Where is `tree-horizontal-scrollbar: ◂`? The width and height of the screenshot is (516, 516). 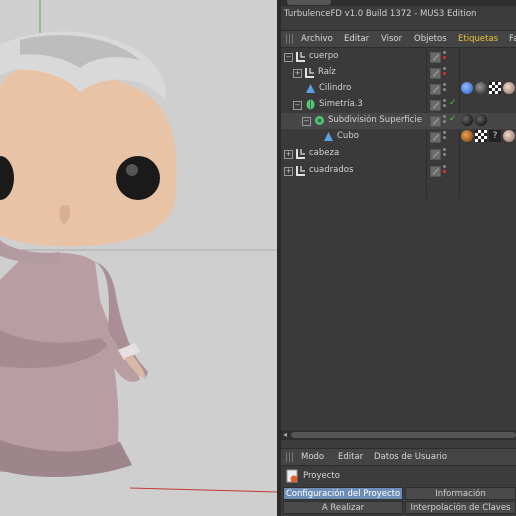
tree-horizontal-scrollbar: ◂ is located at coordinates (398, 435).